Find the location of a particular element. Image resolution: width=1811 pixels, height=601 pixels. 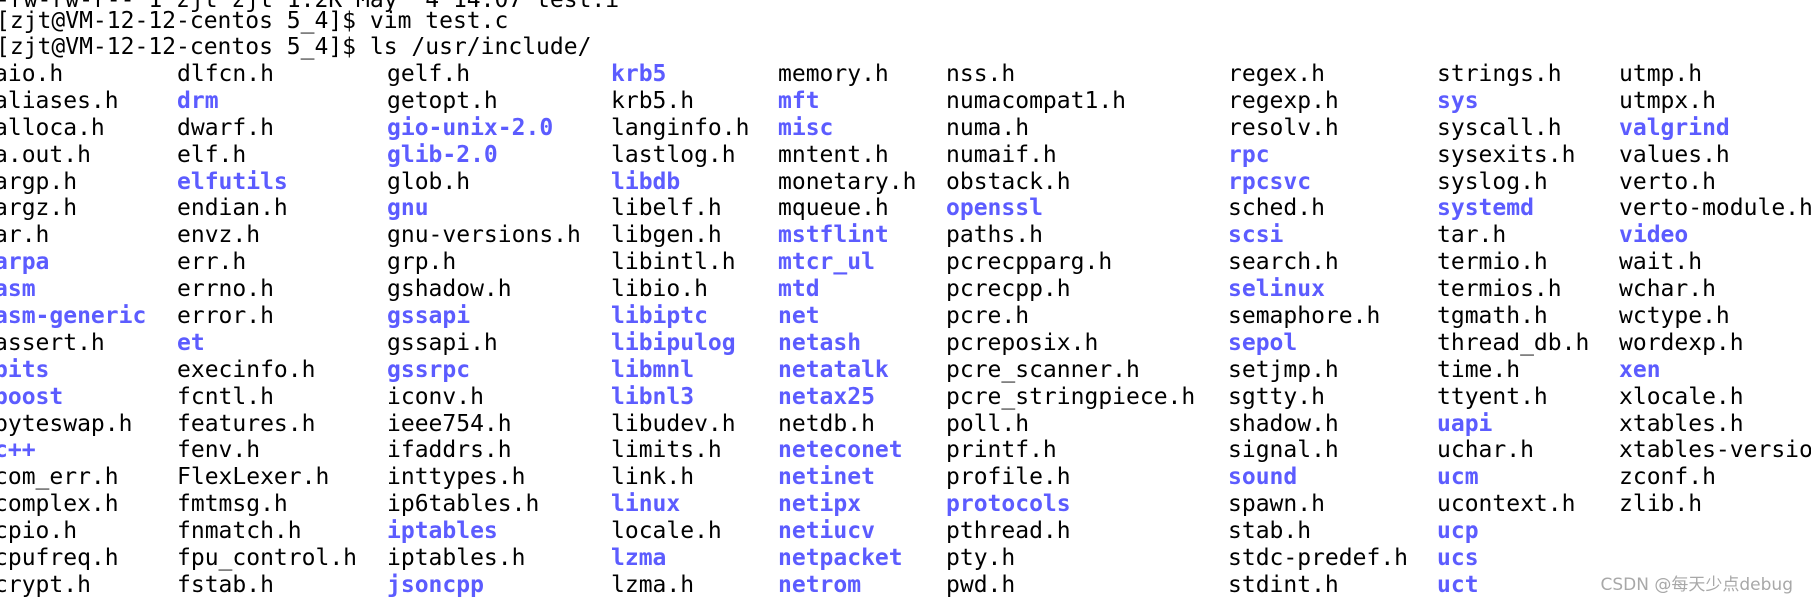

file-entry: numa.h is located at coordinates (988, 127).